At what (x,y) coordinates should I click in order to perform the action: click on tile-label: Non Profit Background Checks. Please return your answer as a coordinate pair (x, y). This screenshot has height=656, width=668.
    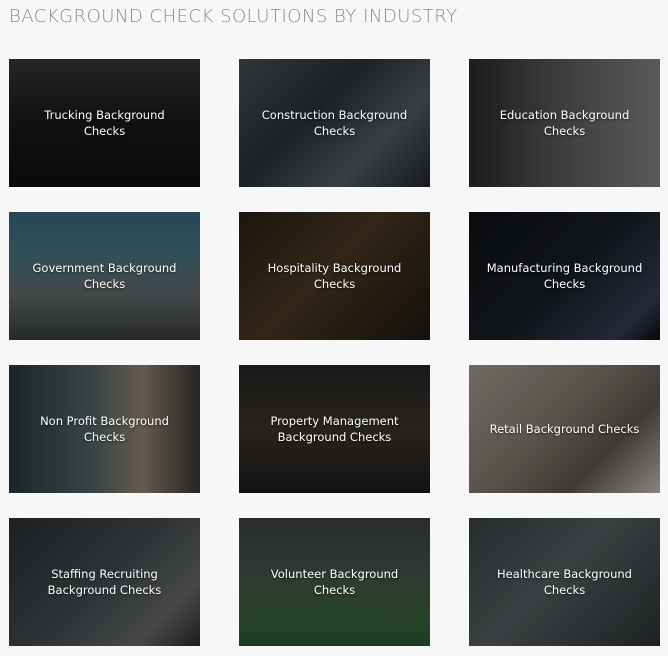
    Looking at the image, I should click on (104, 429).